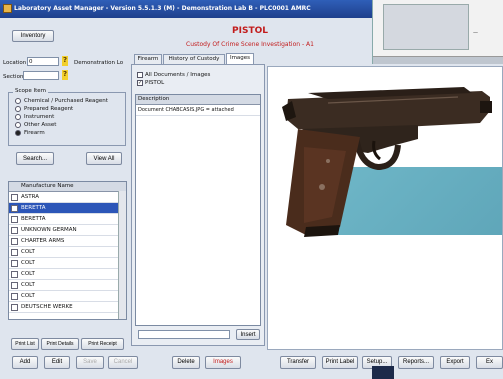  I want to click on edit-button: Edit, so click(57, 362).